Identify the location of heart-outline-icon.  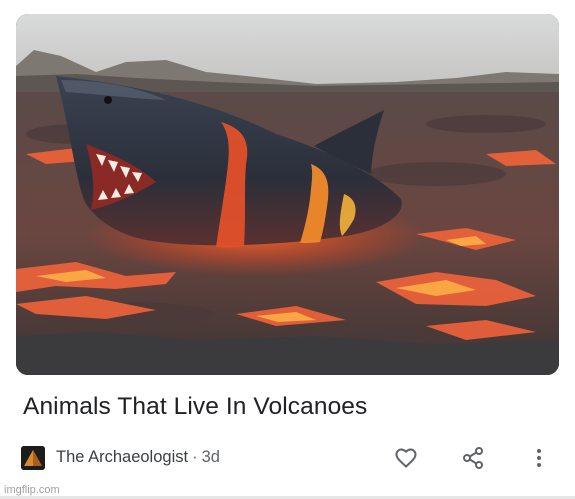
(406, 458).